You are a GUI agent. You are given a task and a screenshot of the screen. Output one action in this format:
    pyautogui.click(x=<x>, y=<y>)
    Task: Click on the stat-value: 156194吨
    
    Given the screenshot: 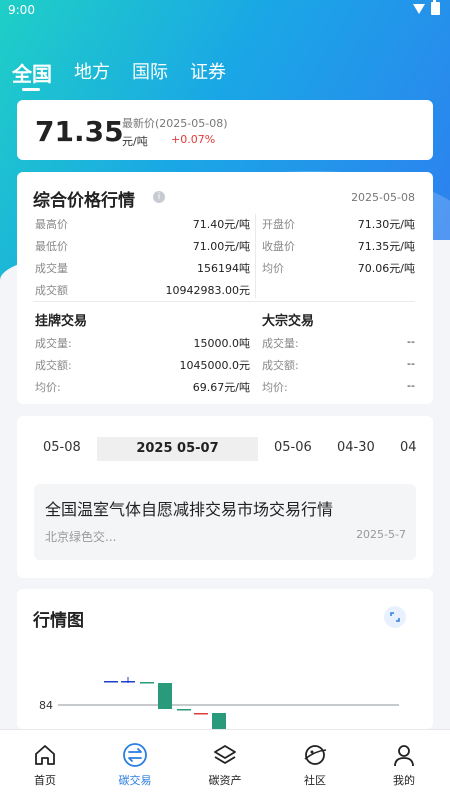 What is the action you would take?
    pyautogui.click(x=223, y=268)
    